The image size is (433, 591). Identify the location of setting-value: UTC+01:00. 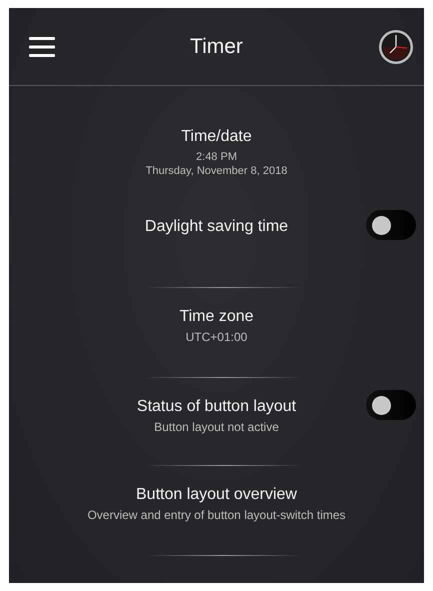
(217, 337).